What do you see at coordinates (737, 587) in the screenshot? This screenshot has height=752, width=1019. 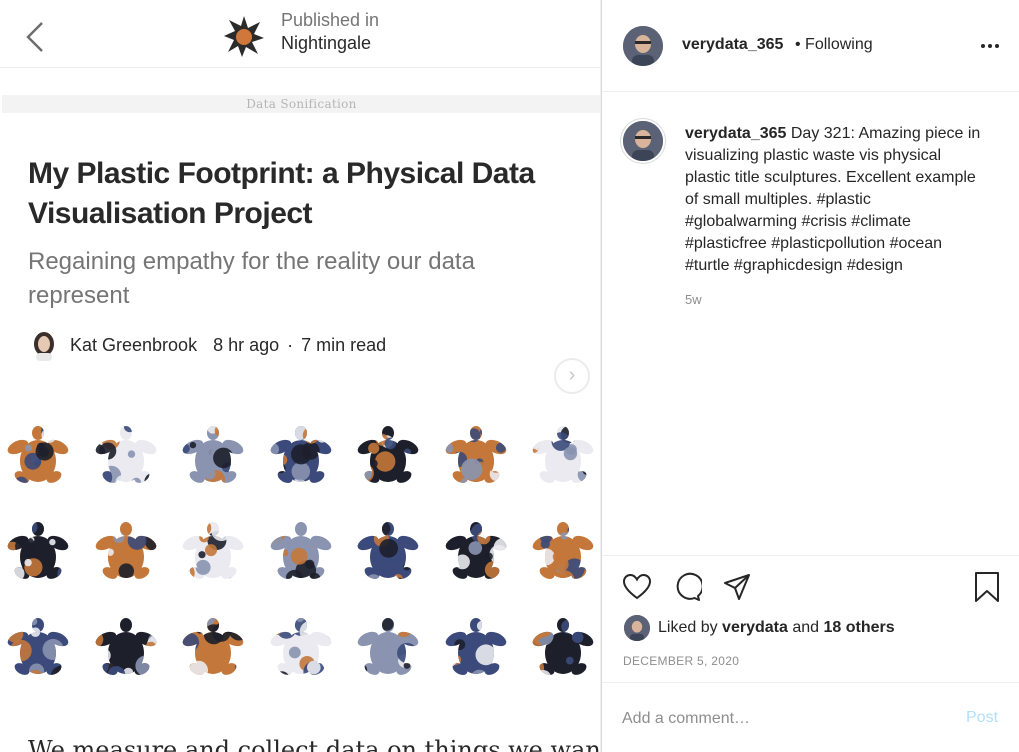 I see `share-icon` at bounding box center [737, 587].